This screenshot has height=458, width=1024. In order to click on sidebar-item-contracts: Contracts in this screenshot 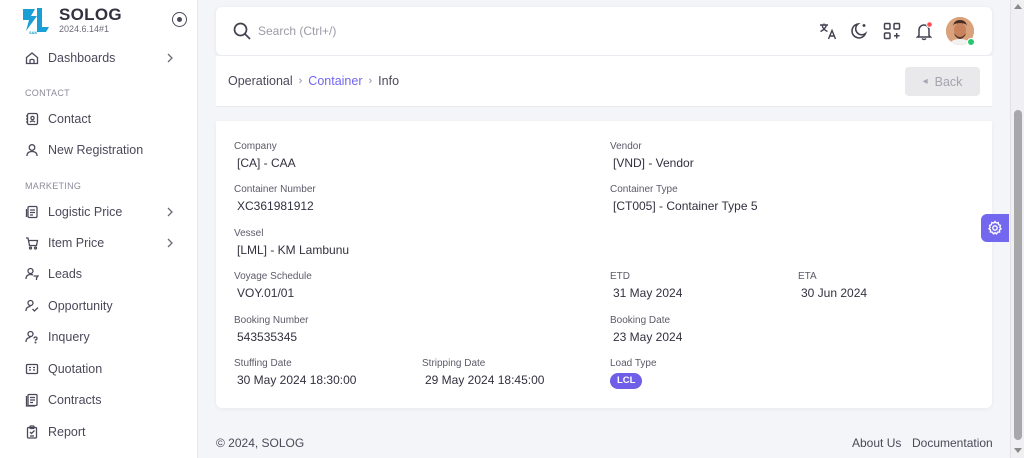, I will do `click(98, 400)`.